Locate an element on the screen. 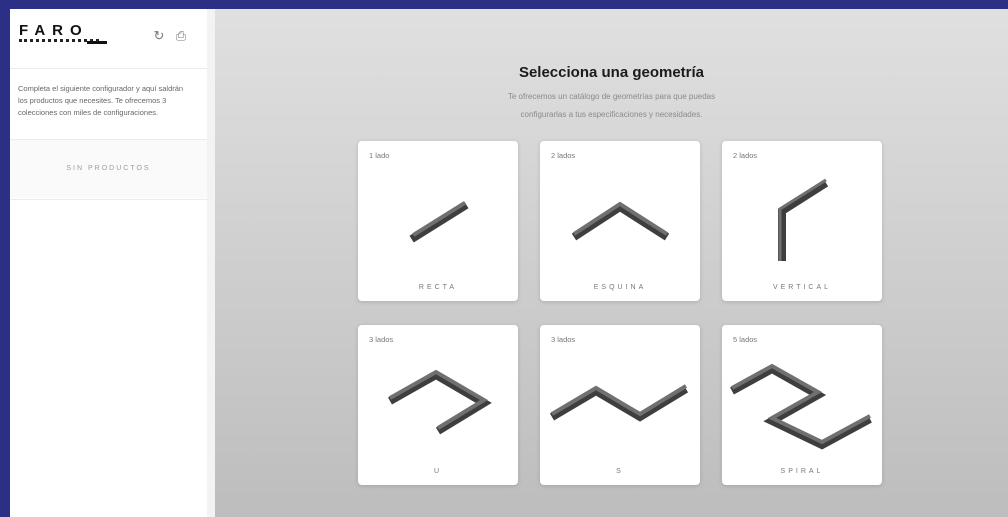  sidebar-header: FARO ↻ ⎙ is located at coordinates (104, 37).